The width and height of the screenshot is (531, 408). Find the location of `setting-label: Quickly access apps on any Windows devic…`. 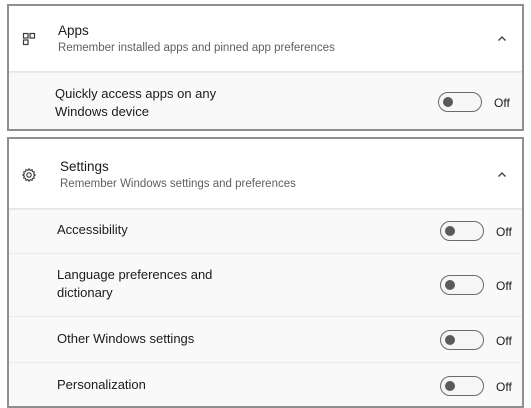

setting-label: Quickly access apps on any Windows devic… is located at coordinates (136, 102).